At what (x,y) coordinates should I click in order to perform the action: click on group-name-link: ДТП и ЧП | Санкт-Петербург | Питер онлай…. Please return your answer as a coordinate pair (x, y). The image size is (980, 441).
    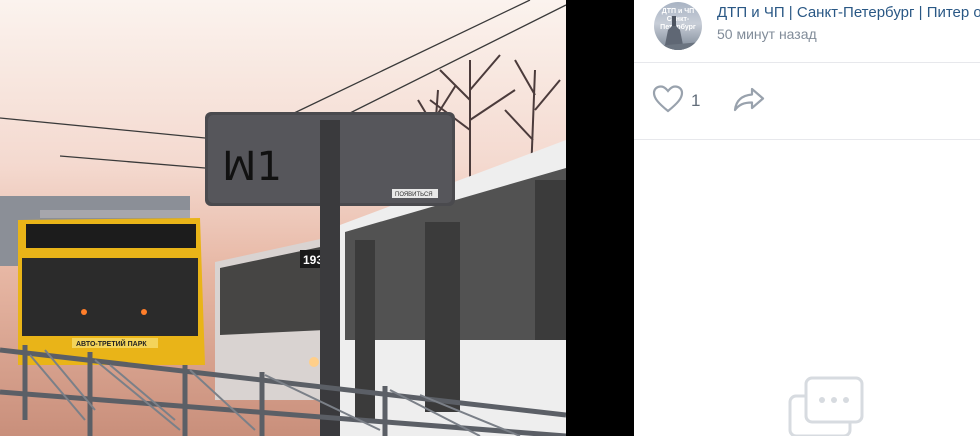
    Looking at the image, I should click on (848, 12).